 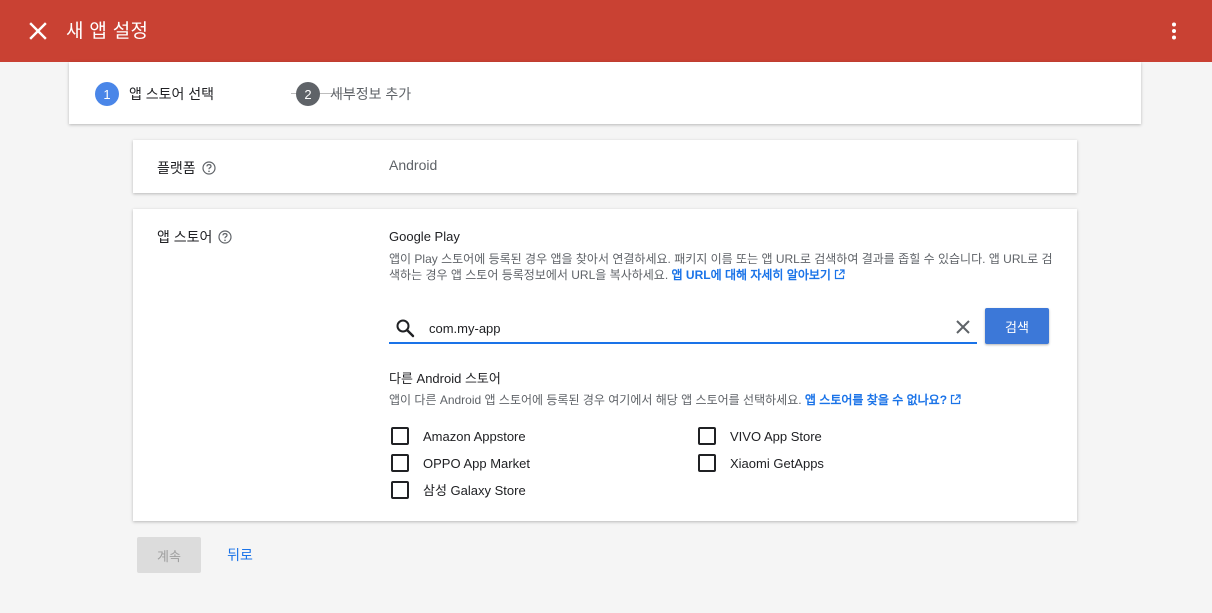 What do you see at coordinates (445, 378) in the screenshot?
I see `other-stores-title: 다른 Android 스토어` at bounding box center [445, 378].